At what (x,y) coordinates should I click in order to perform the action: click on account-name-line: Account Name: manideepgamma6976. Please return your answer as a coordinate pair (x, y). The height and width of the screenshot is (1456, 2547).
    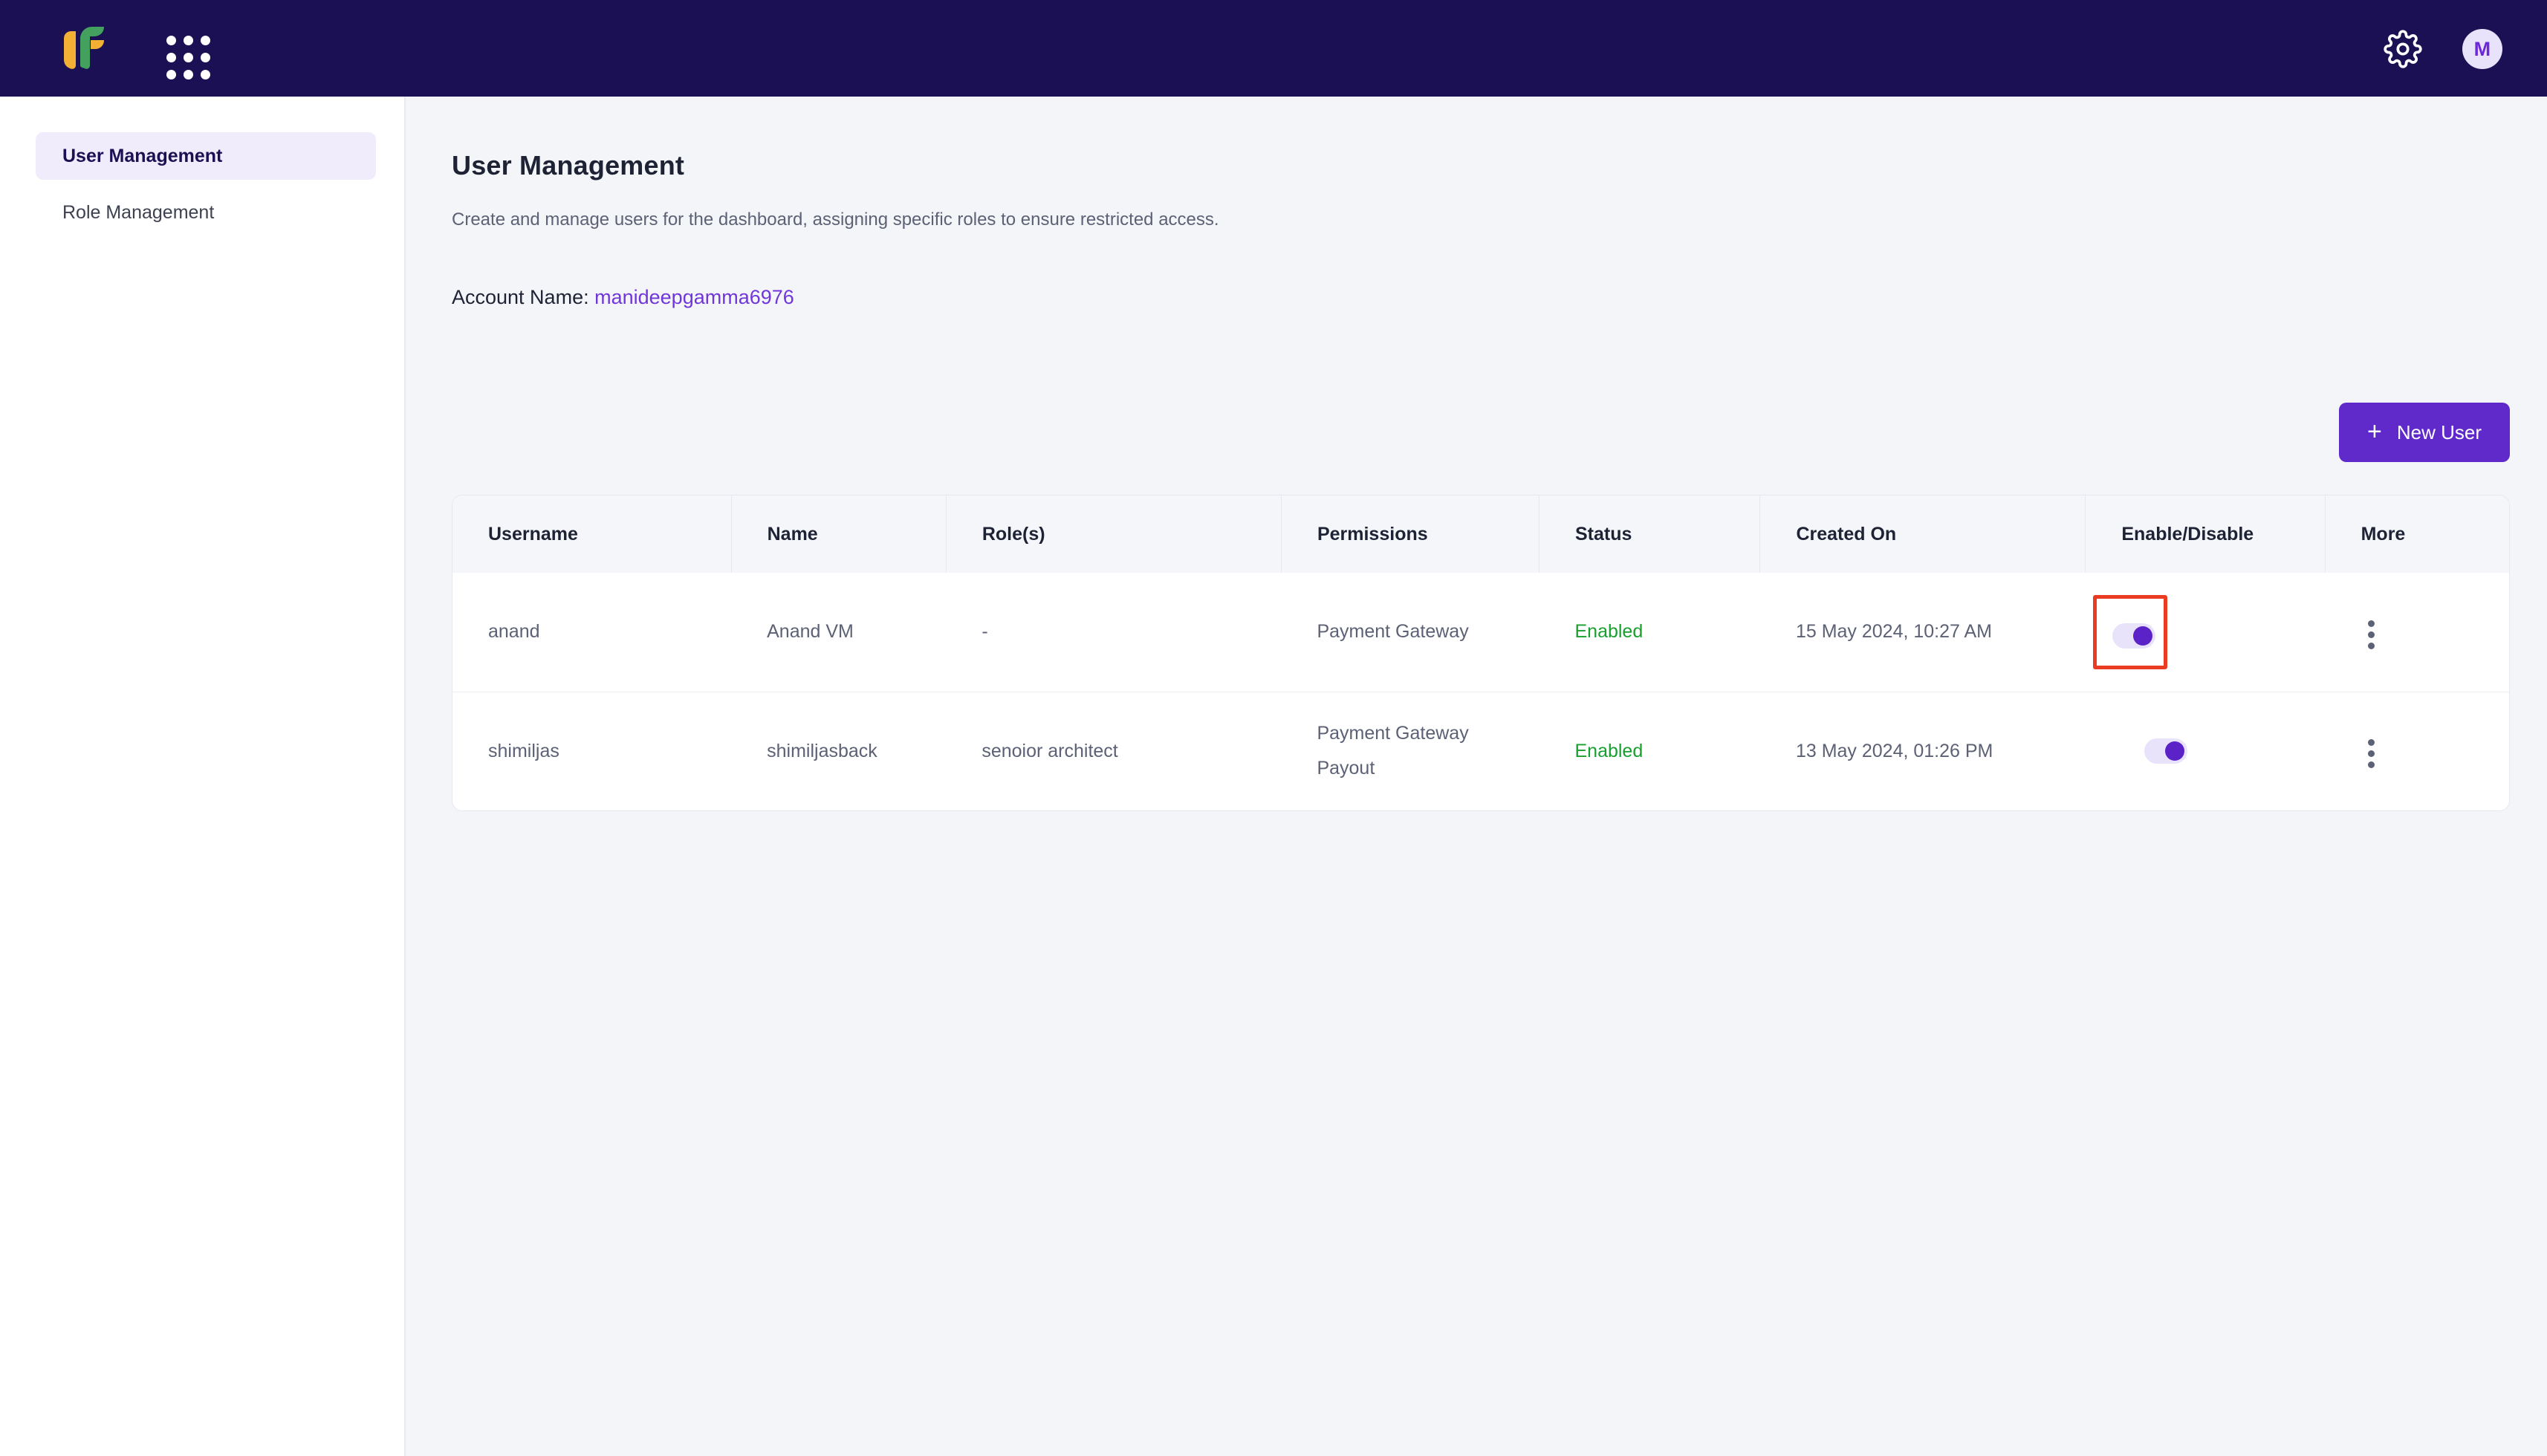
    Looking at the image, I should click on (623, 298).